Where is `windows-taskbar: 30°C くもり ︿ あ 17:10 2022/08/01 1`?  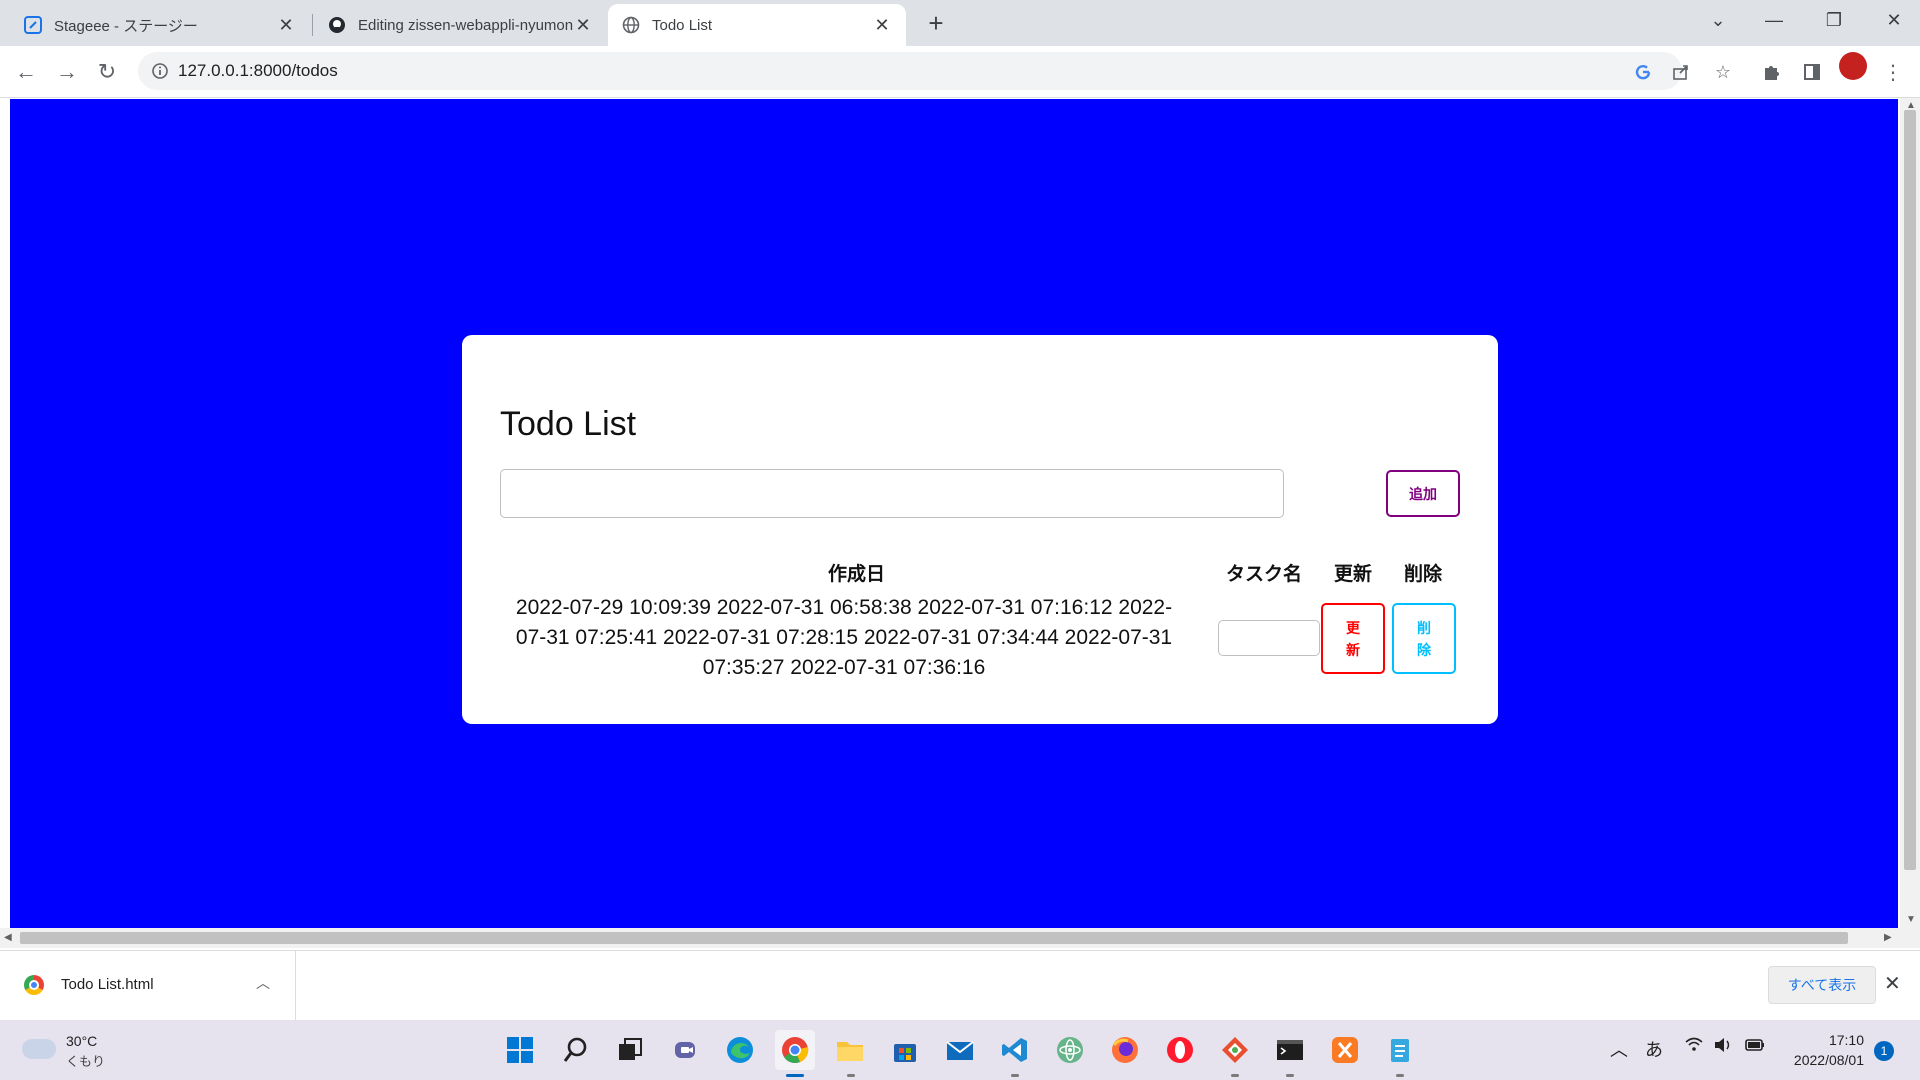
windows-taskbar: 30°C くもり ︿ あ 17:10 2022/08/01 1 is located at coordinates (960, 1050).